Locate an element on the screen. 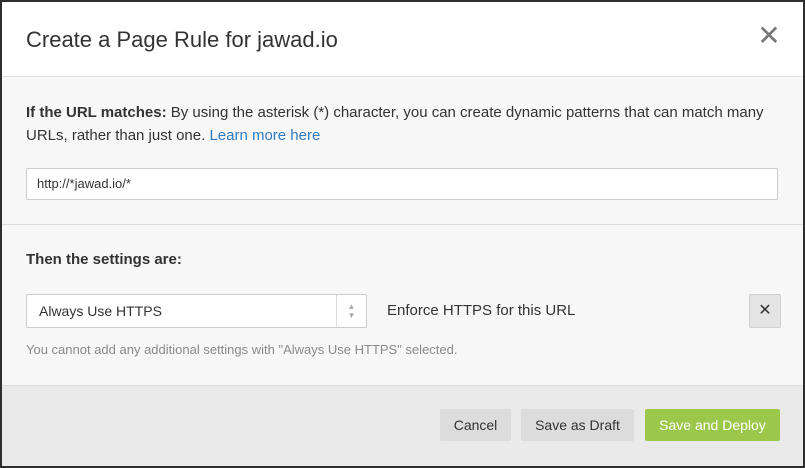 Image resolution: width=805 pixels, height=468 pixels. select-arrows-icon: ▲ ▼ is located at coordinates (351, 311).